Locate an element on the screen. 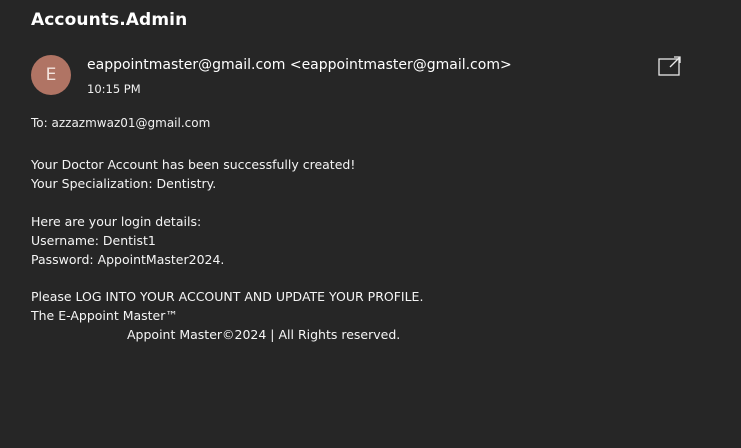  sender-avatar: E is located at coordinates (51, 75).